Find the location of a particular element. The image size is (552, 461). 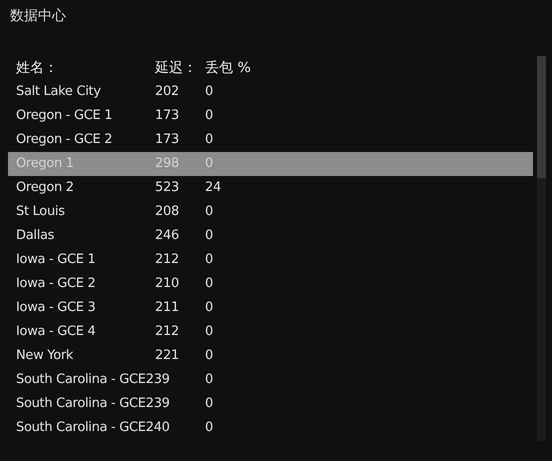

server-row: Oregon - GCE 2 173 0 is located at coordinates (270, 140).